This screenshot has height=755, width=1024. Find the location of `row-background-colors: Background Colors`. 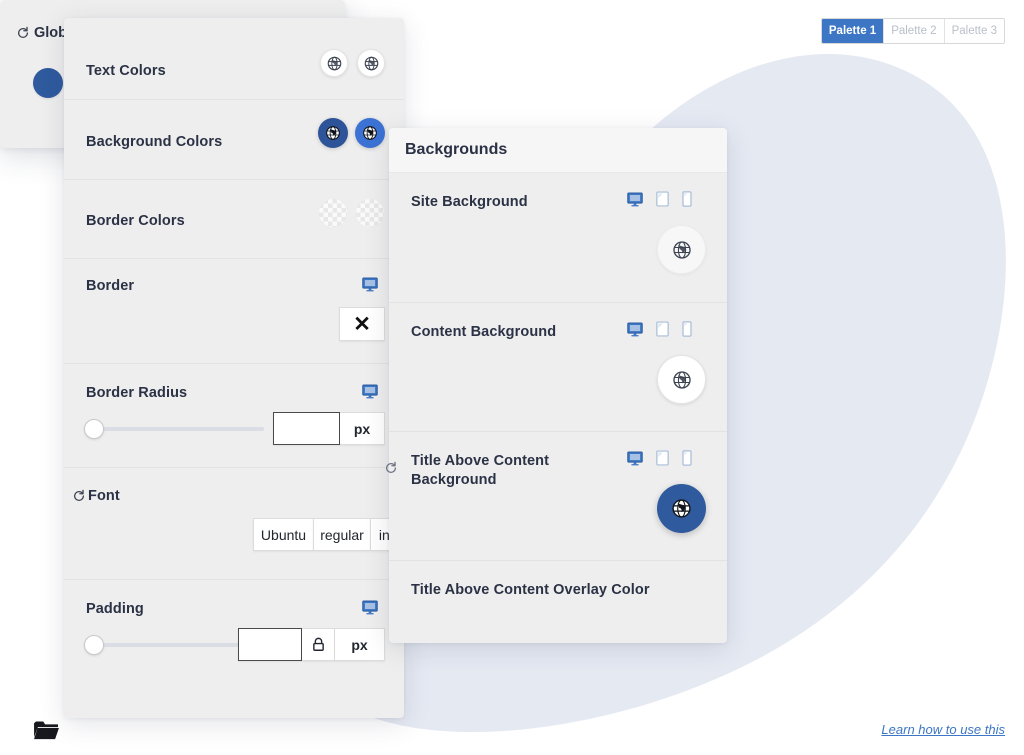

row-background-colors: Background Colors is located at coordinates (234, 139).